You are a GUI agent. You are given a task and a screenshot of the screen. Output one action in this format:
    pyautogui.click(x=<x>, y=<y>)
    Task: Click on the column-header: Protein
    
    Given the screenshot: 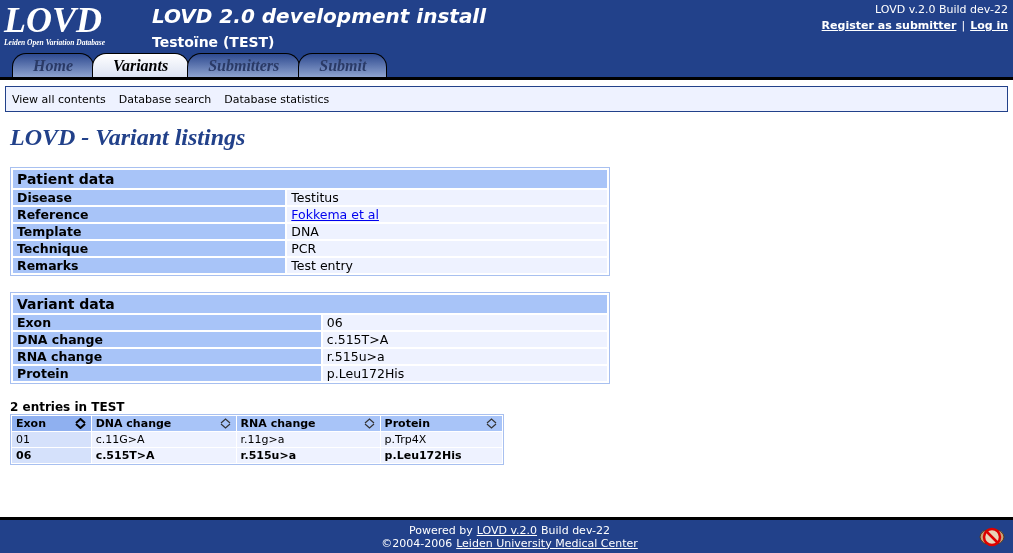 What is the action you would take?
    pyautogui.click(x=441, y=423)
    